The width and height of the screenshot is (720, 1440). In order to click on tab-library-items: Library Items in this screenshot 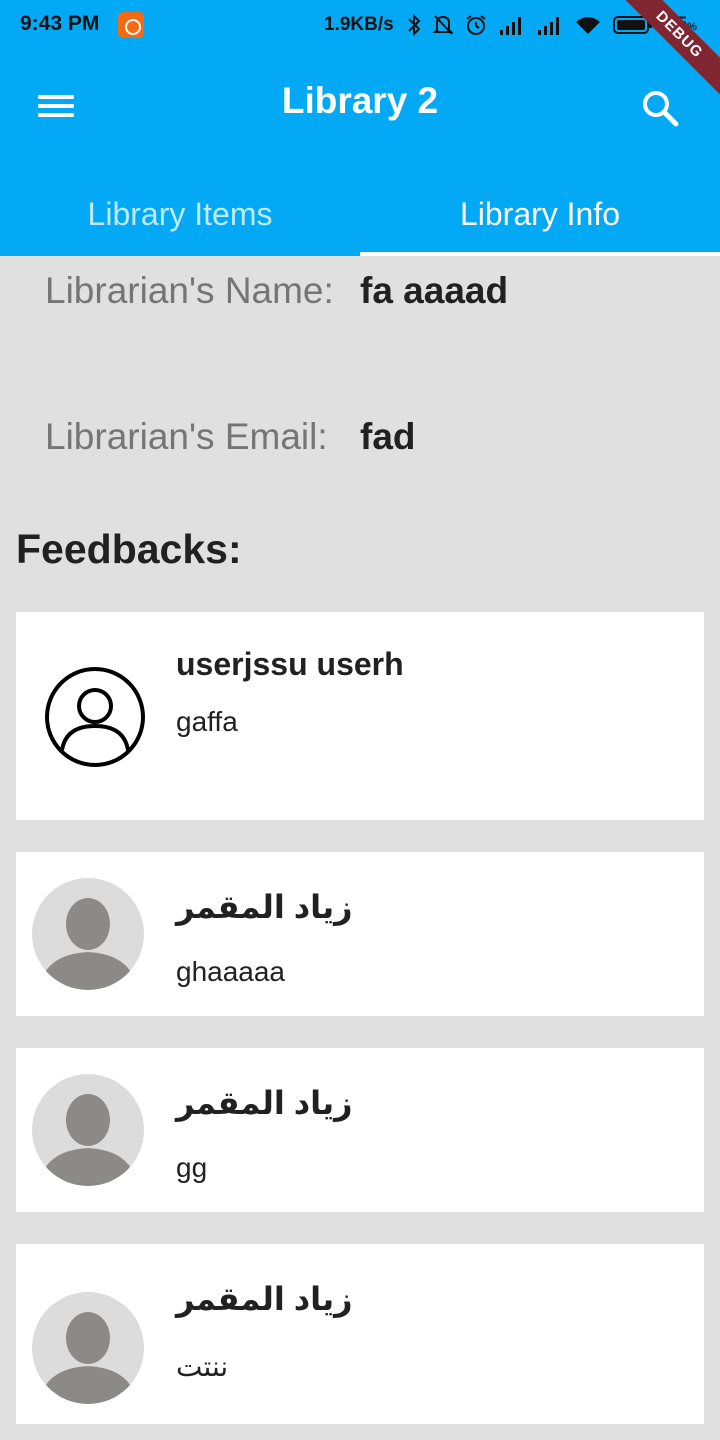, I will do `click(180, 223)`.